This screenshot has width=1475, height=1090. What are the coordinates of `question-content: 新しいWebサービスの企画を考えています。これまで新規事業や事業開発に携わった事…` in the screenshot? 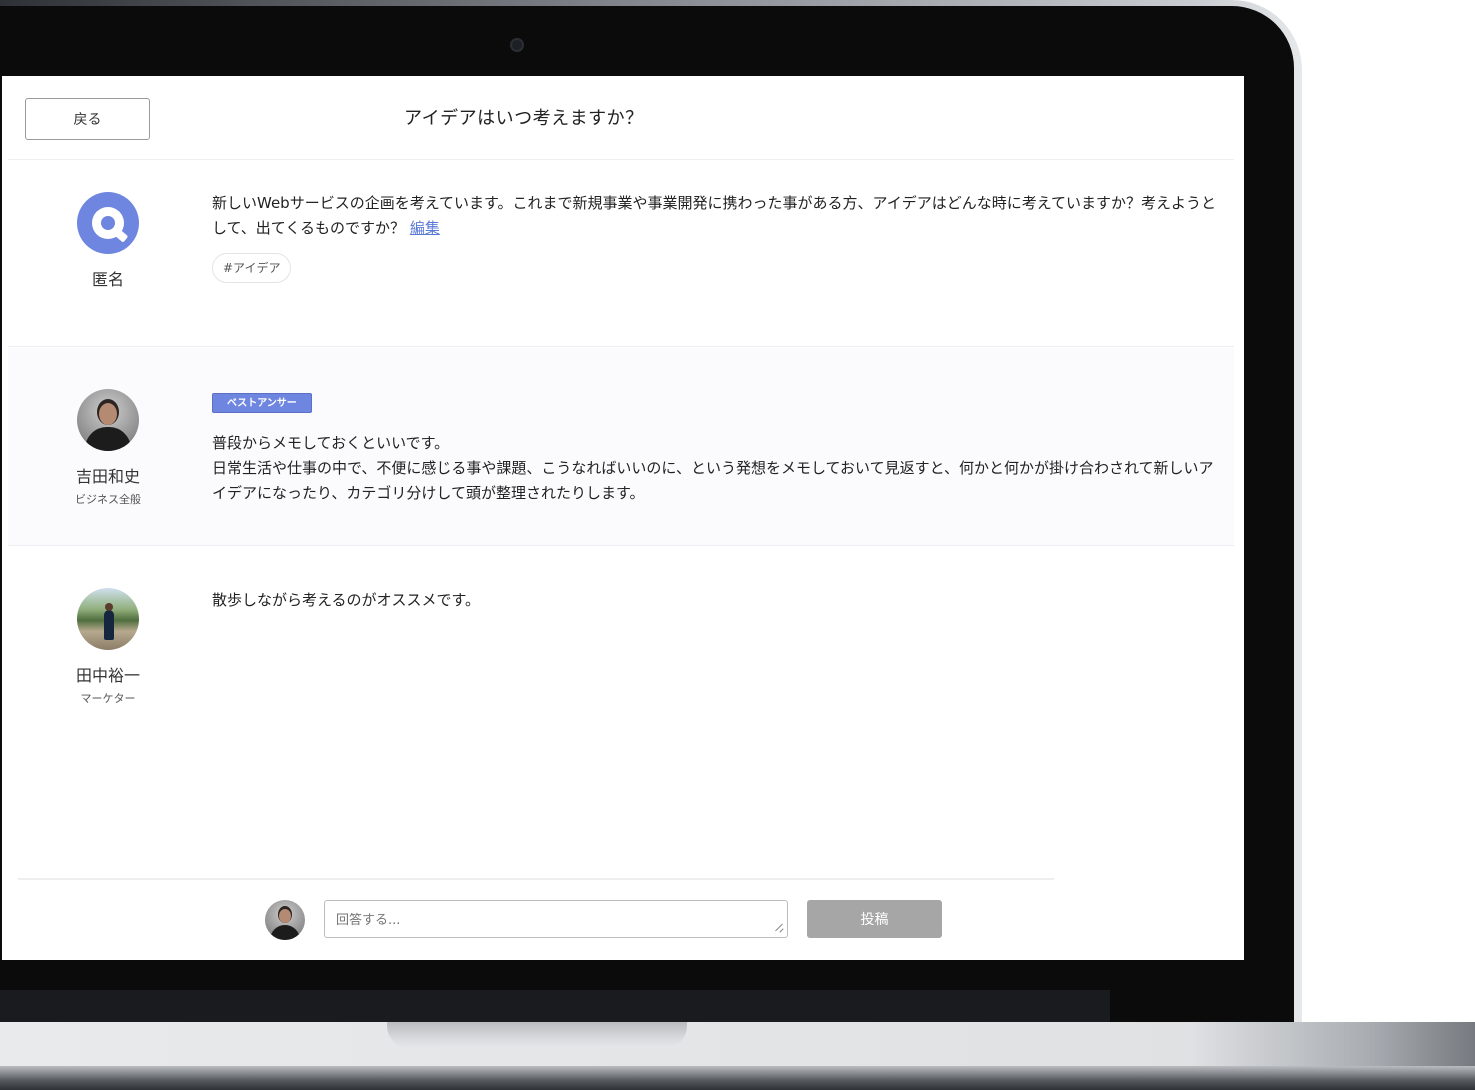 It's located at (719, 237).